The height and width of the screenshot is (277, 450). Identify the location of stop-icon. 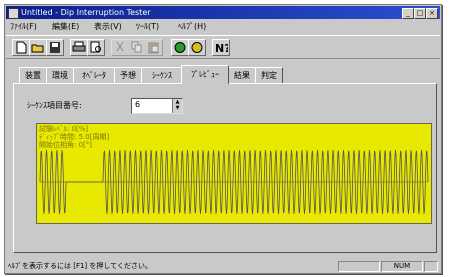
(197, 47).